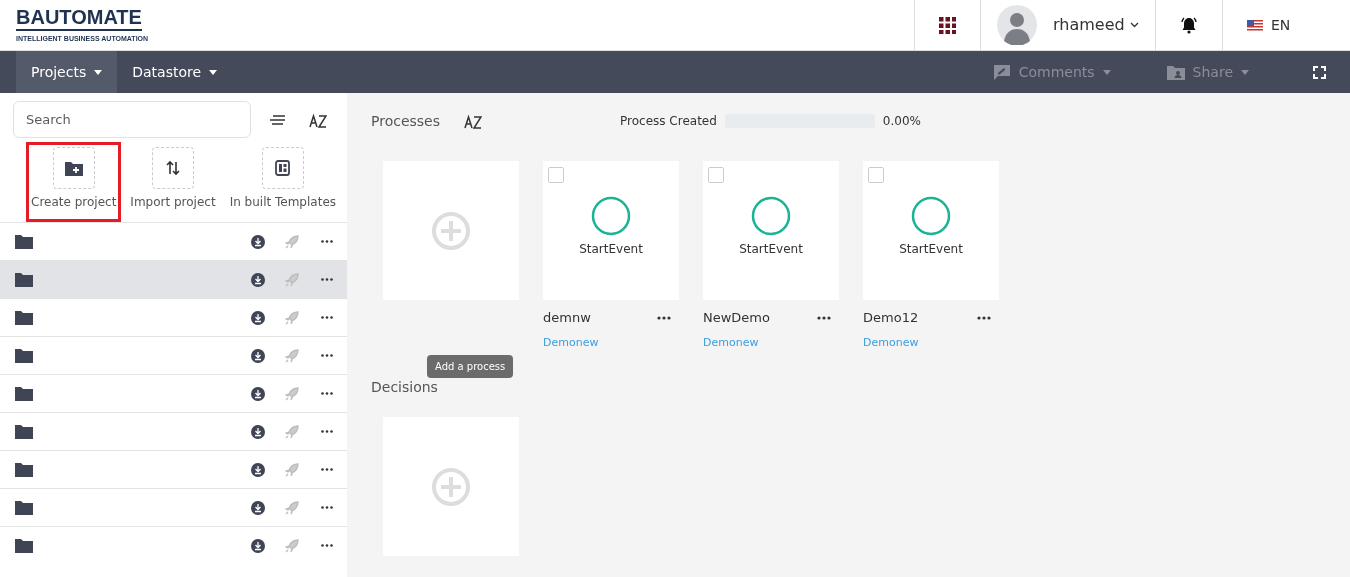 The height and width of the screenshot is (577, 1350). What do you see at coordinates (277, 119) in the screenshot?
I see `lines-icon` at bounding box center [277, 119].